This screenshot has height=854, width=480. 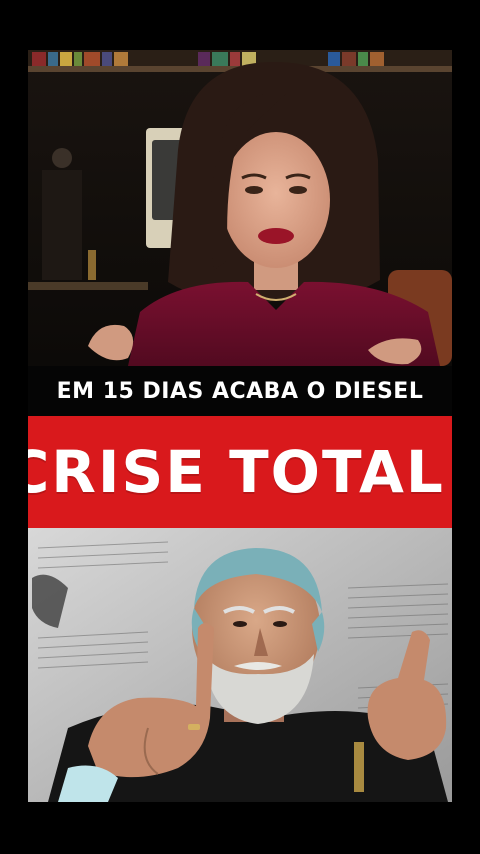 I want to click on headline-bar: EM 15 DIAS ACABA O DIESEL, so click(x=240, y=391).